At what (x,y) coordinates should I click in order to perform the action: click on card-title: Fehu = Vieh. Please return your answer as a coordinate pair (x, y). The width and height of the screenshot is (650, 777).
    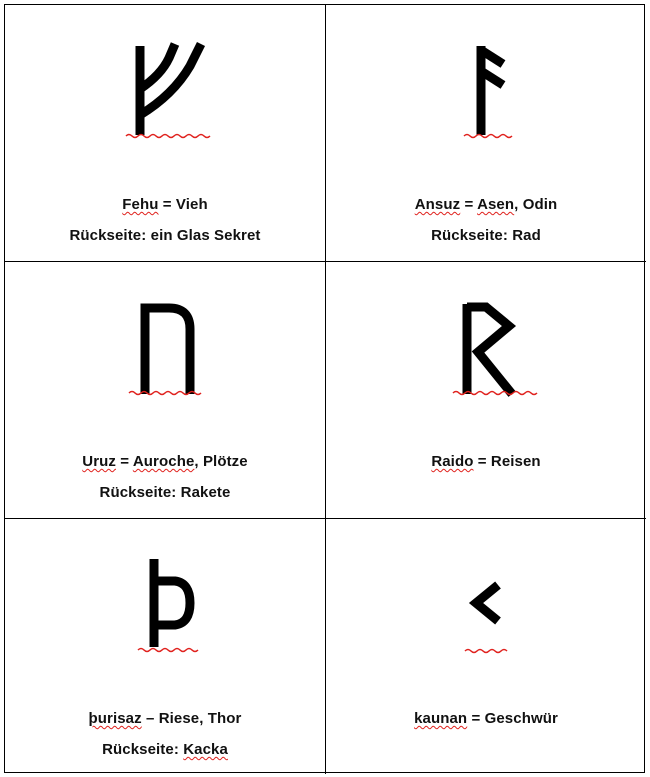
    Looking at the image, I should click on (165, 204).